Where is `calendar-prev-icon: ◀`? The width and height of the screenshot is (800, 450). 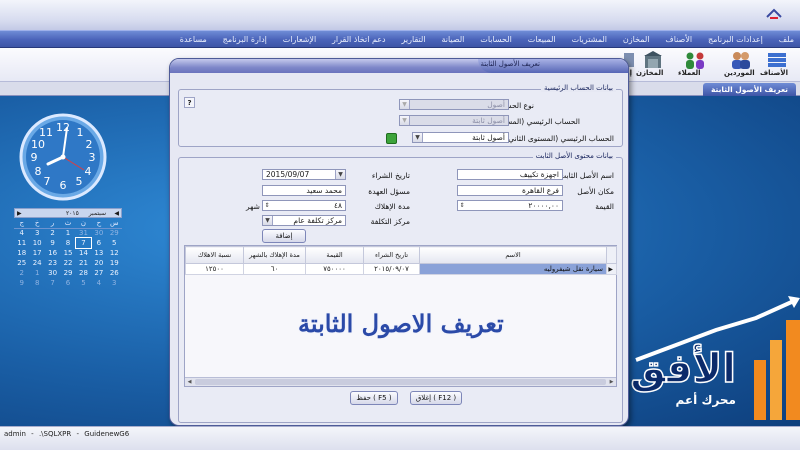
calendar-prev-icon: ◀ is located at coordinates (116, 213).